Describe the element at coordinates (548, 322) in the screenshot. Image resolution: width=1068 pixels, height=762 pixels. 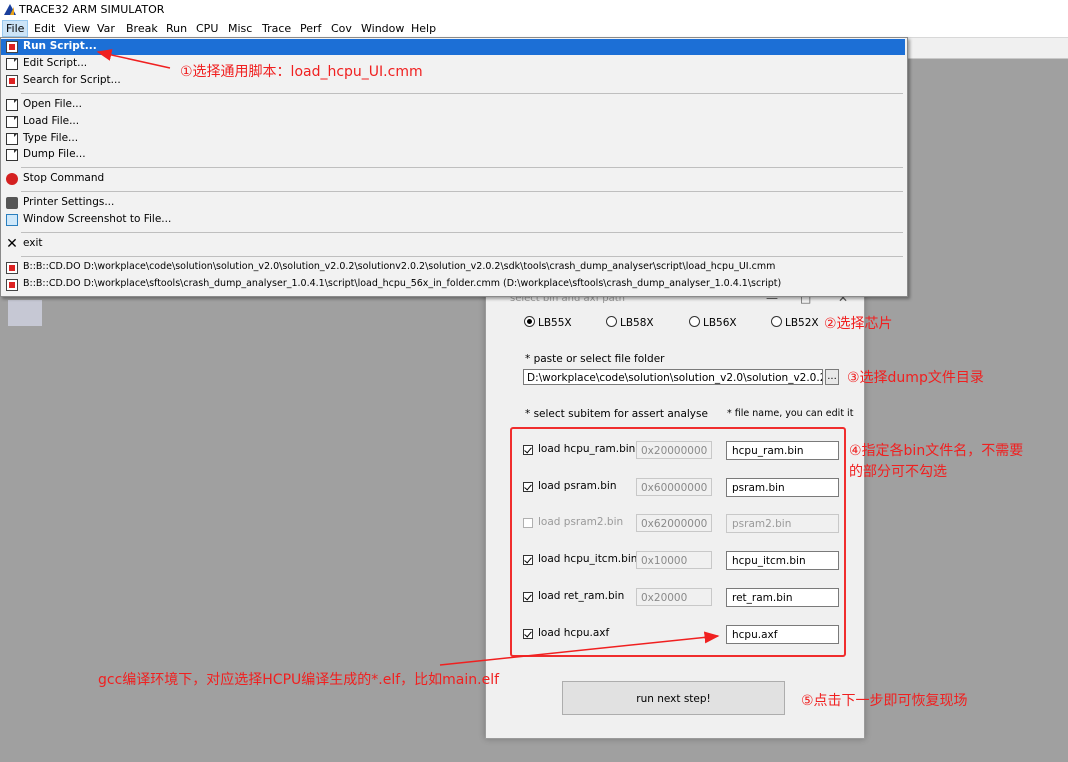
I see `radio-lb55x: LB55X` at that location.